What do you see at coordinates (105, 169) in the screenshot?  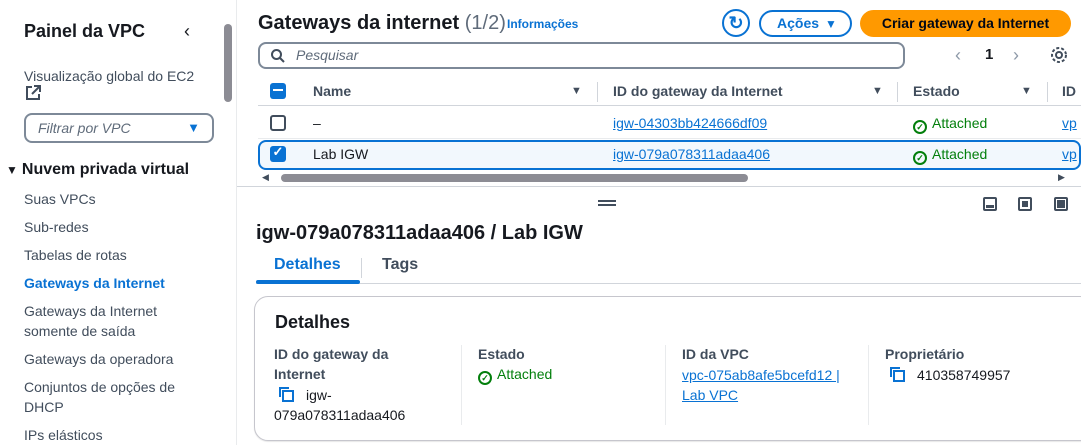 I see `sidebar-section-label: Nuvem privada virtual` at bounding box center [105, 169].